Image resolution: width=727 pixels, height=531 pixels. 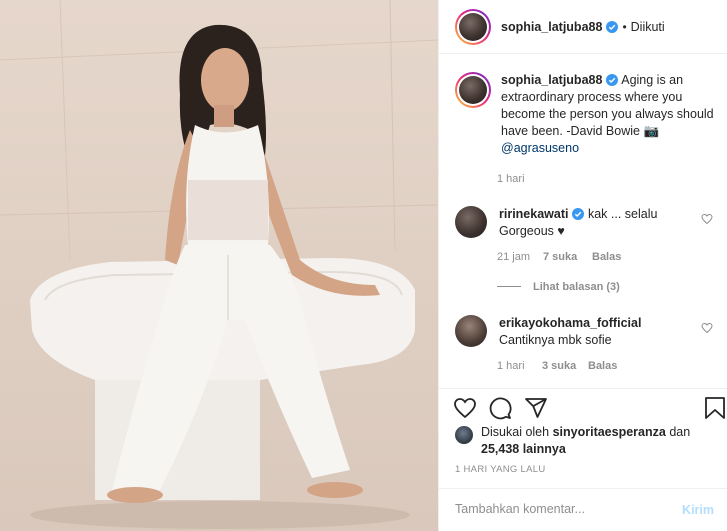 I want to click on comment-likes: 7 suka, so click(x=560, y=257).